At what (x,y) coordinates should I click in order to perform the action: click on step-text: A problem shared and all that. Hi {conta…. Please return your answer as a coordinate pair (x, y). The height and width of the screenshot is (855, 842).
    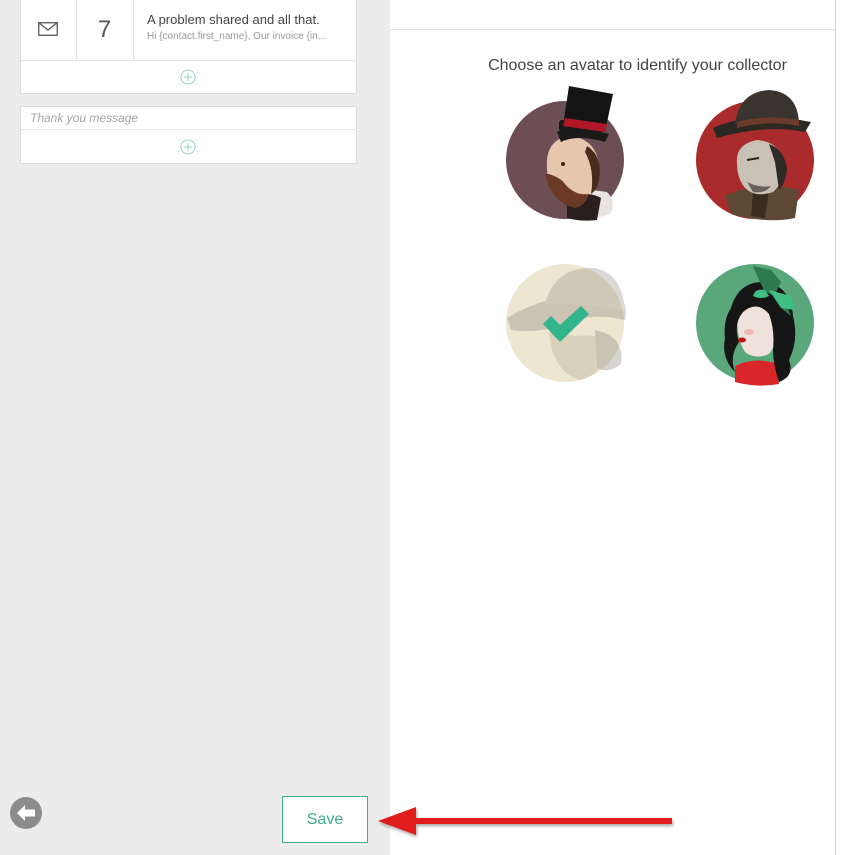
    Looking at the image, I should click on (247, 27).